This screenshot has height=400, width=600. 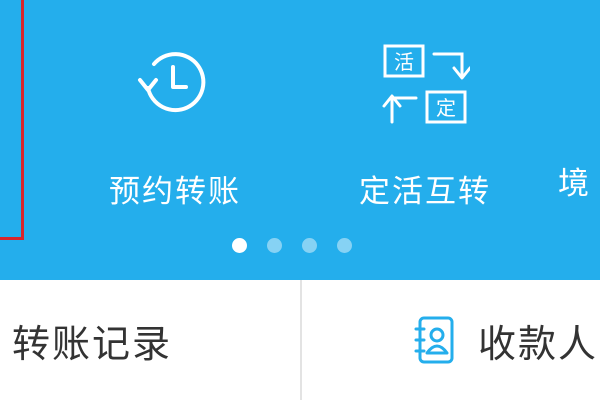 I want to click on transfer-record-button: 转账记录, so click(x=152, y=340).